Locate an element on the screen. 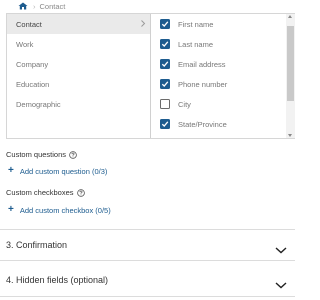 The image size is (320, 300). breadcrumb-current: Contact is located at coordinates (52, 6).